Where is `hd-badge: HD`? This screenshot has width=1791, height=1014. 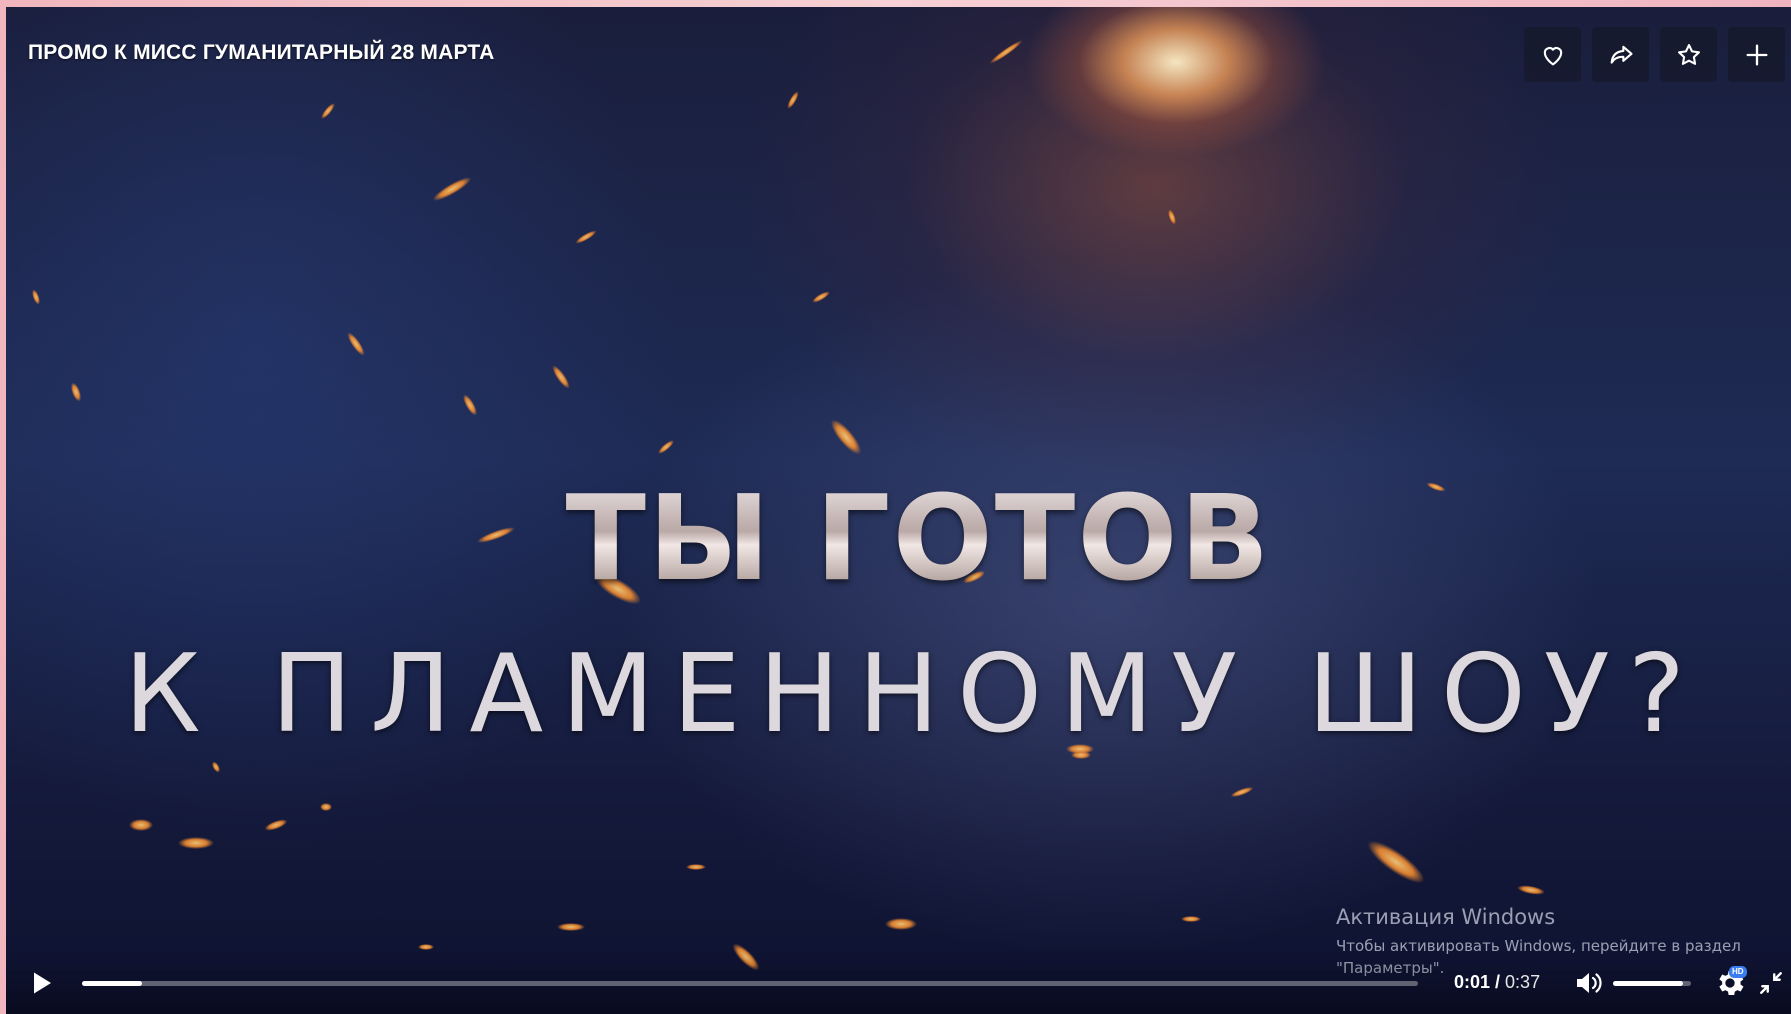 hd-badge: HD is located at coordinates (1738, 972).